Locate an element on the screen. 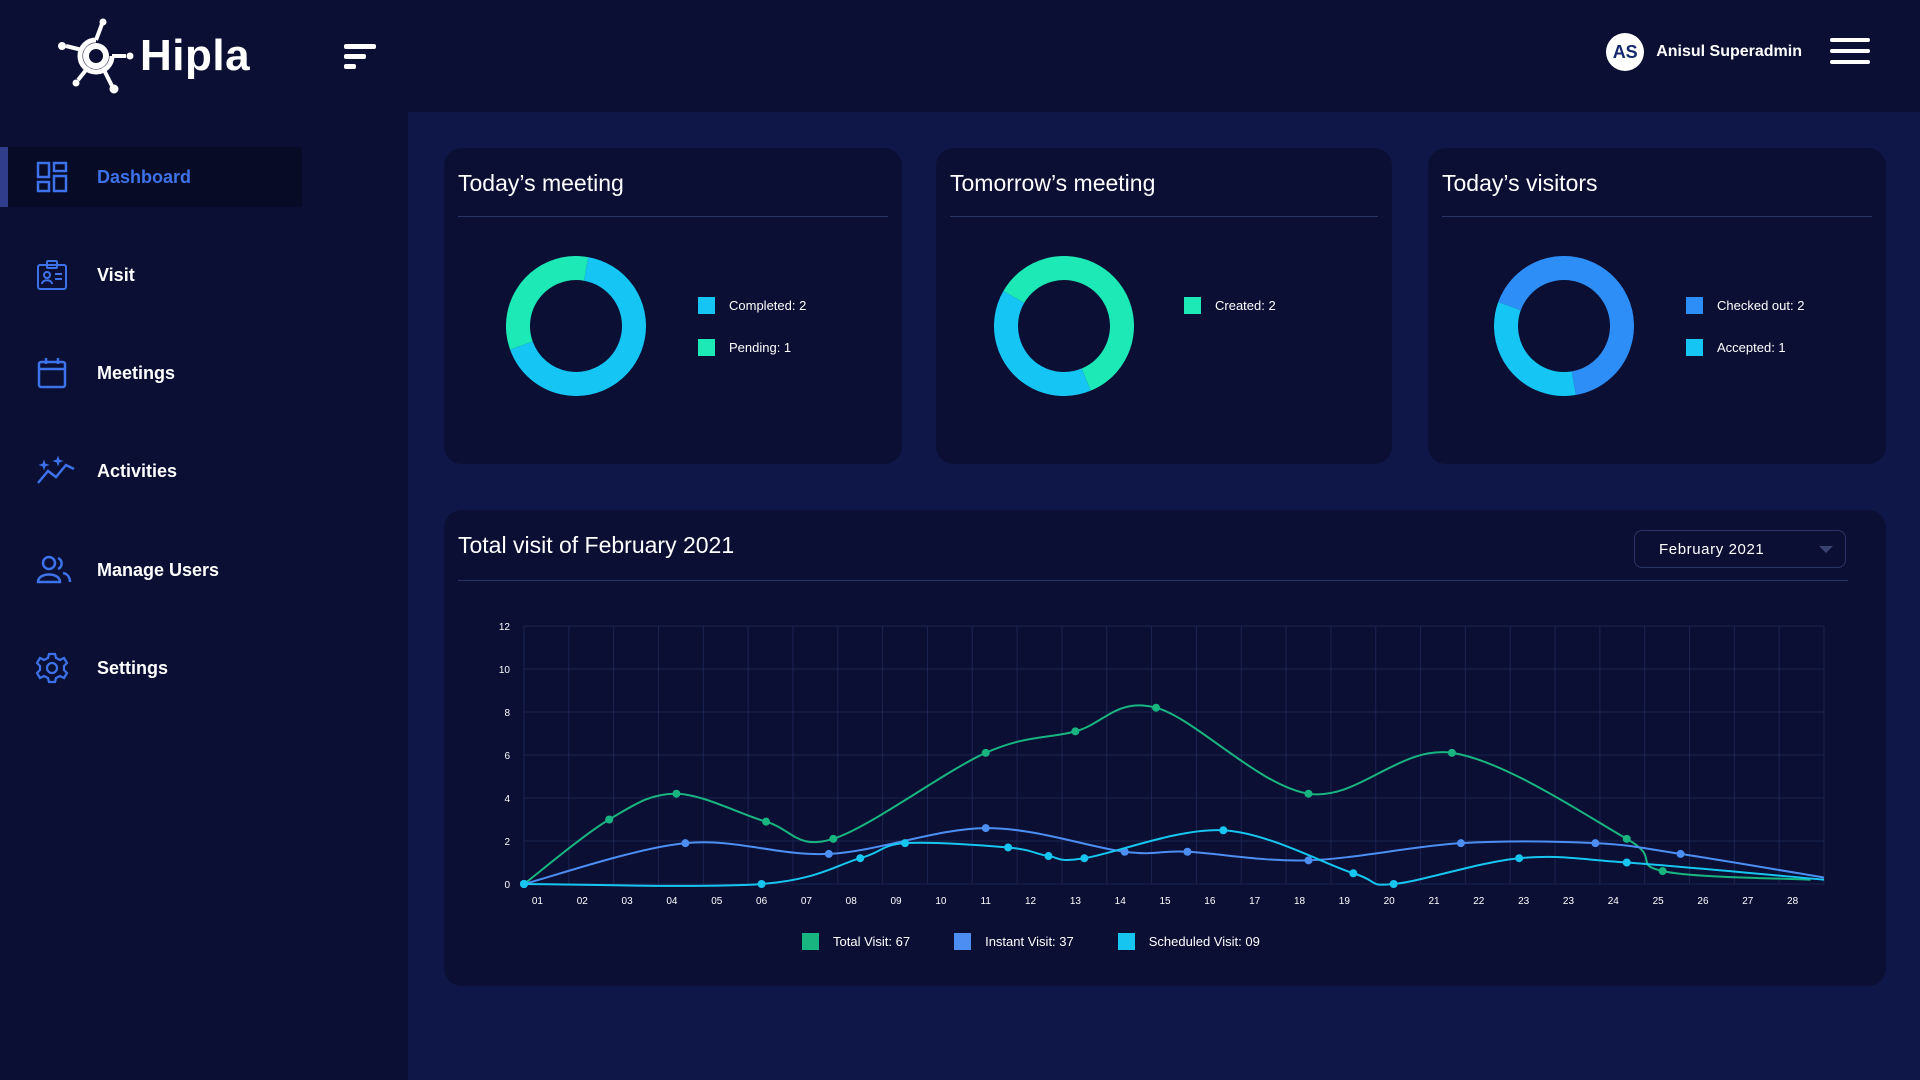  month-select: February 2021 is located at coordinates (1740, 549).